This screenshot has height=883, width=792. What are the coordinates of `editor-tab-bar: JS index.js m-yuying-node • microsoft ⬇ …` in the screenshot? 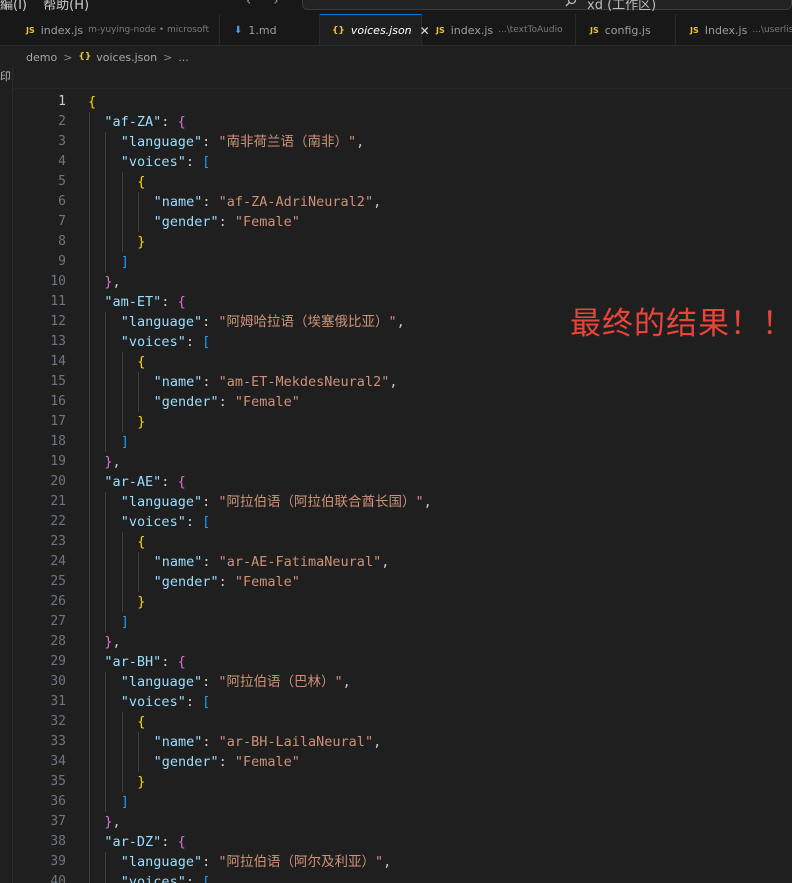 It's located at (396, 30).